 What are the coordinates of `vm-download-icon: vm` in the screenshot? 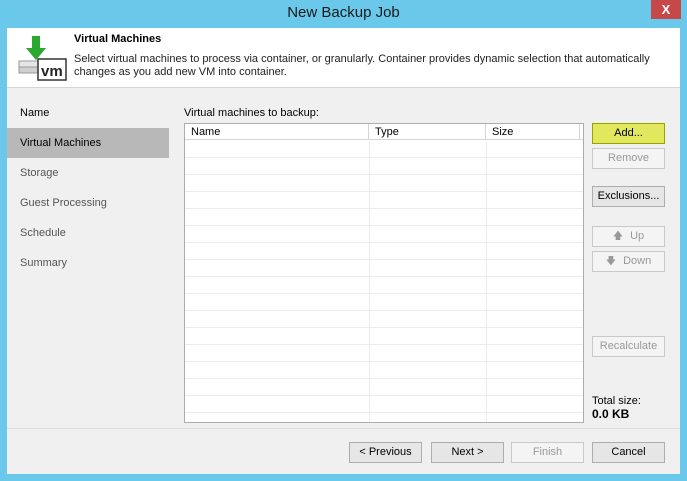 It's located at (42, 58).